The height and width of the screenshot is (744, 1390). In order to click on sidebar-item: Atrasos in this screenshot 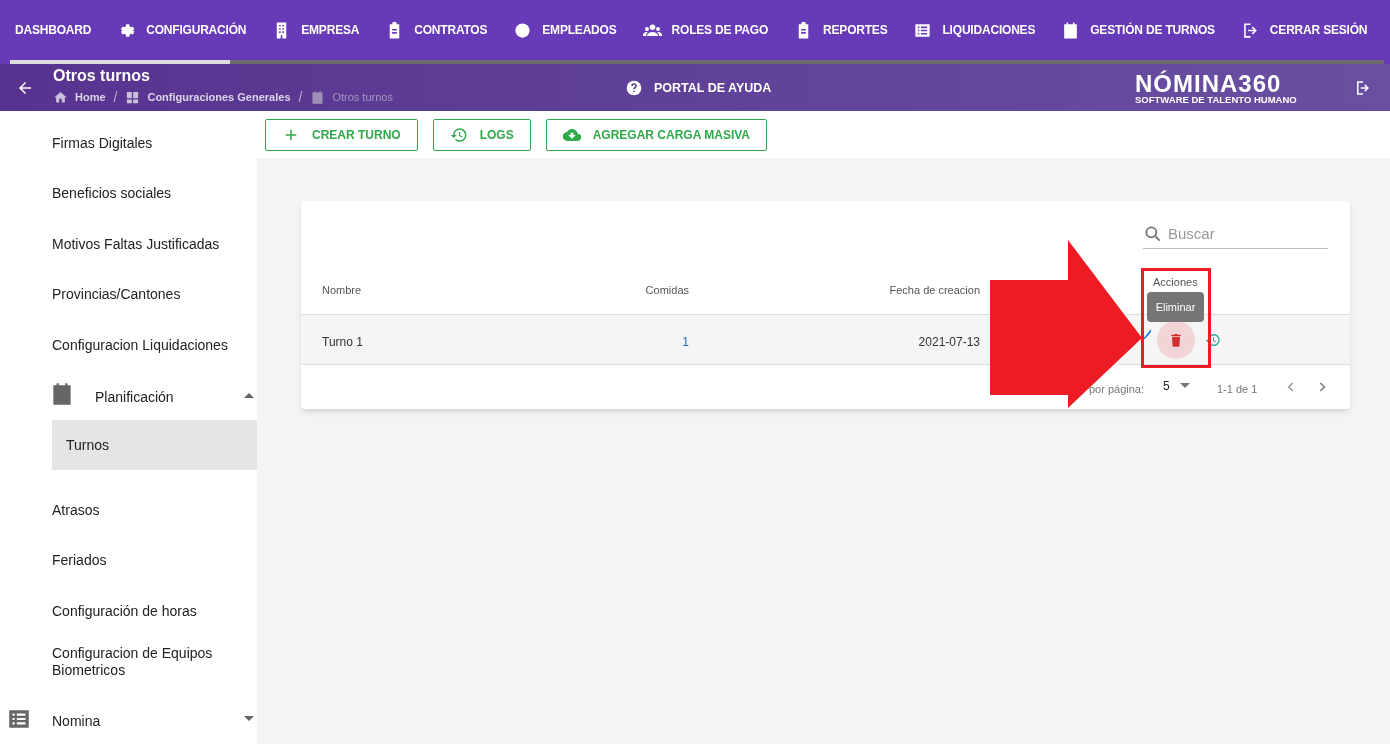, I will do `click(147, 510)`.